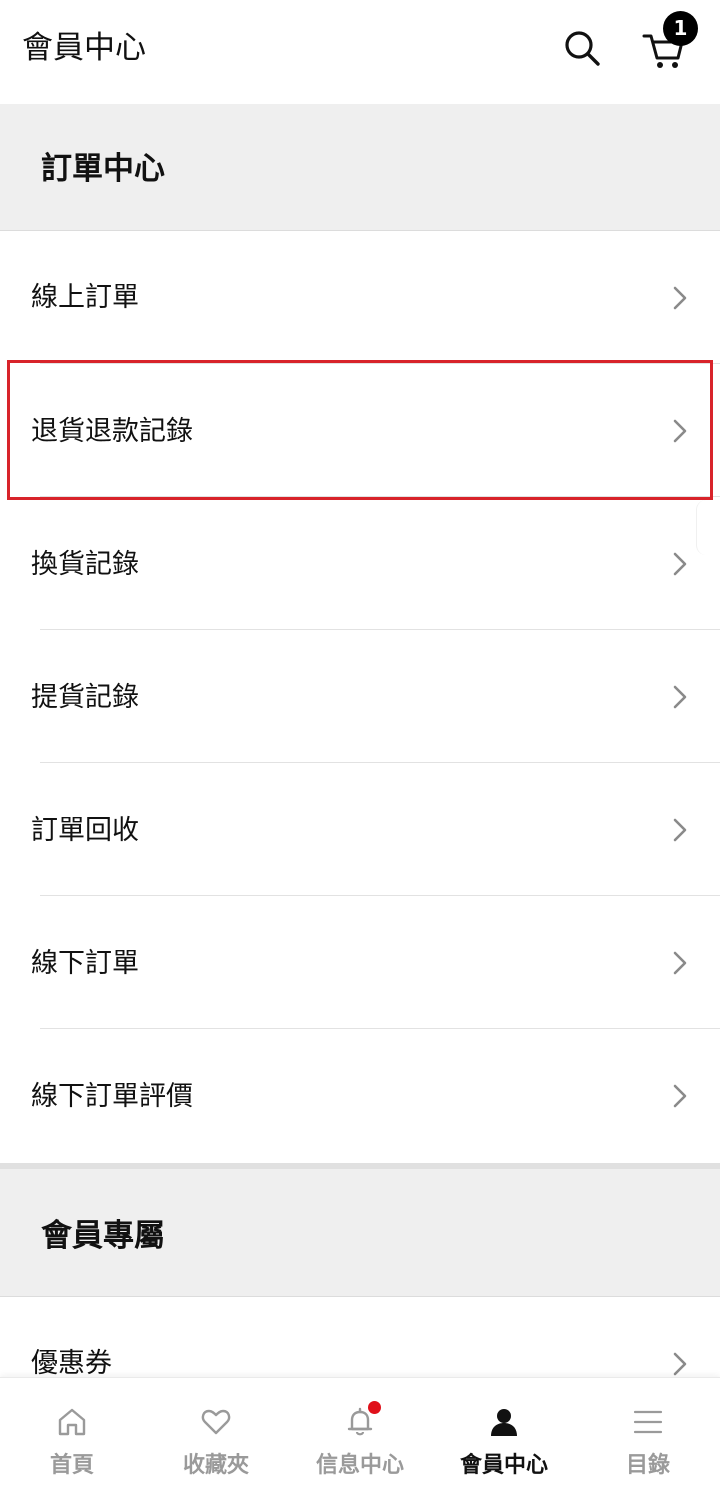 Image resolution: width=720 pixels, height=1491 pixels. What do you see at coordinates (360, 962) in the screenshot?
I see `list-item-offline-orders: 線下訂單` at bounding box center [360, 962].